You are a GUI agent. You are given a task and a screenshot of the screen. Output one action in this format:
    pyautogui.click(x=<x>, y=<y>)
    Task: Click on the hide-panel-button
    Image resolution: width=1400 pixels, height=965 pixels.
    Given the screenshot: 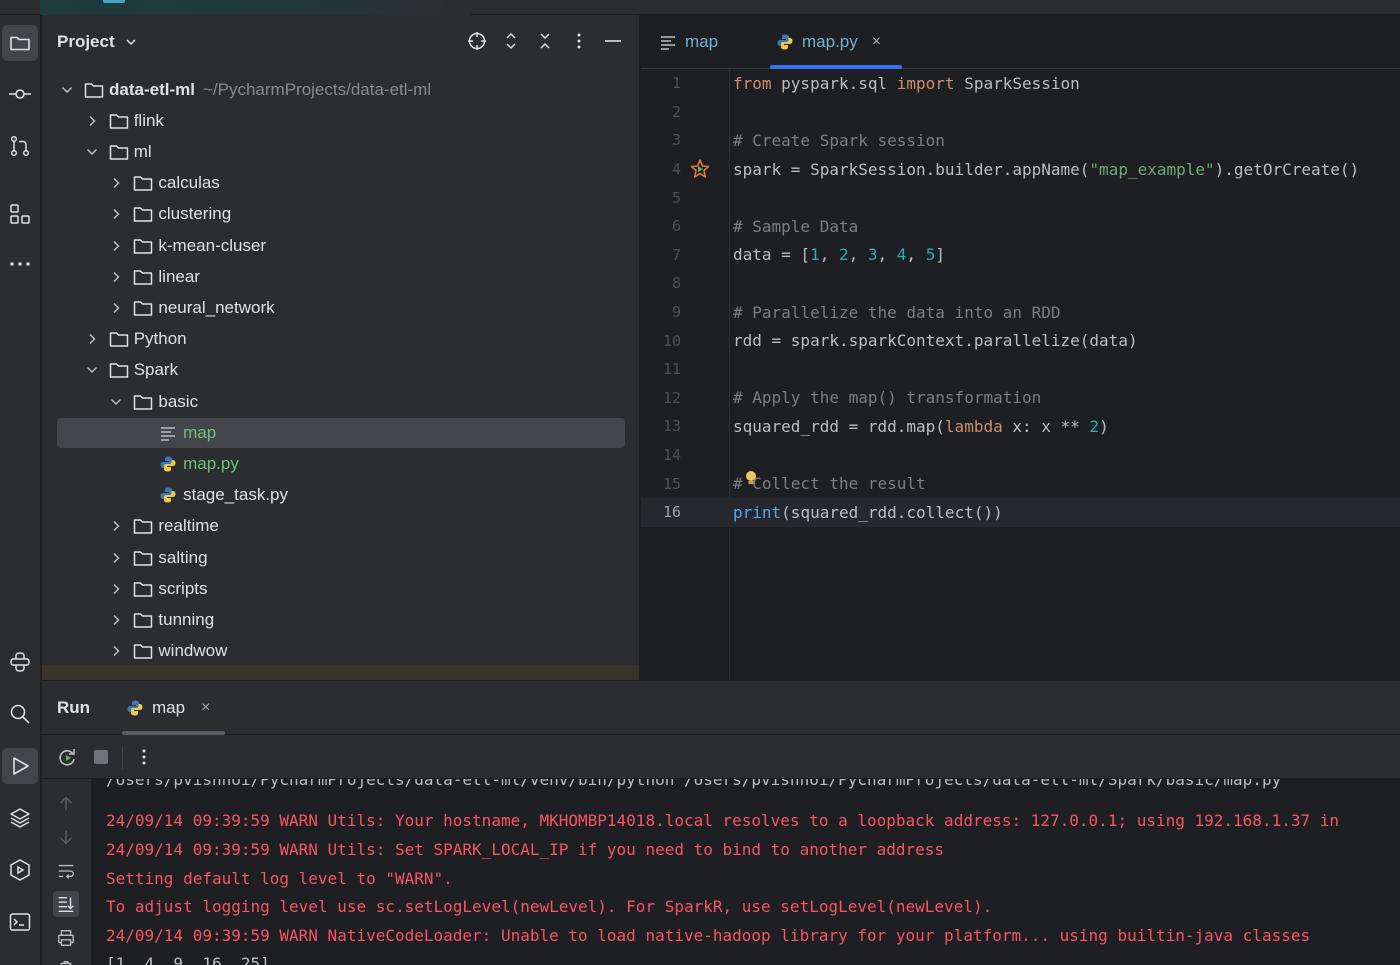 What is the action you would take?
    pyautogui.click(x=613, y=41)
    